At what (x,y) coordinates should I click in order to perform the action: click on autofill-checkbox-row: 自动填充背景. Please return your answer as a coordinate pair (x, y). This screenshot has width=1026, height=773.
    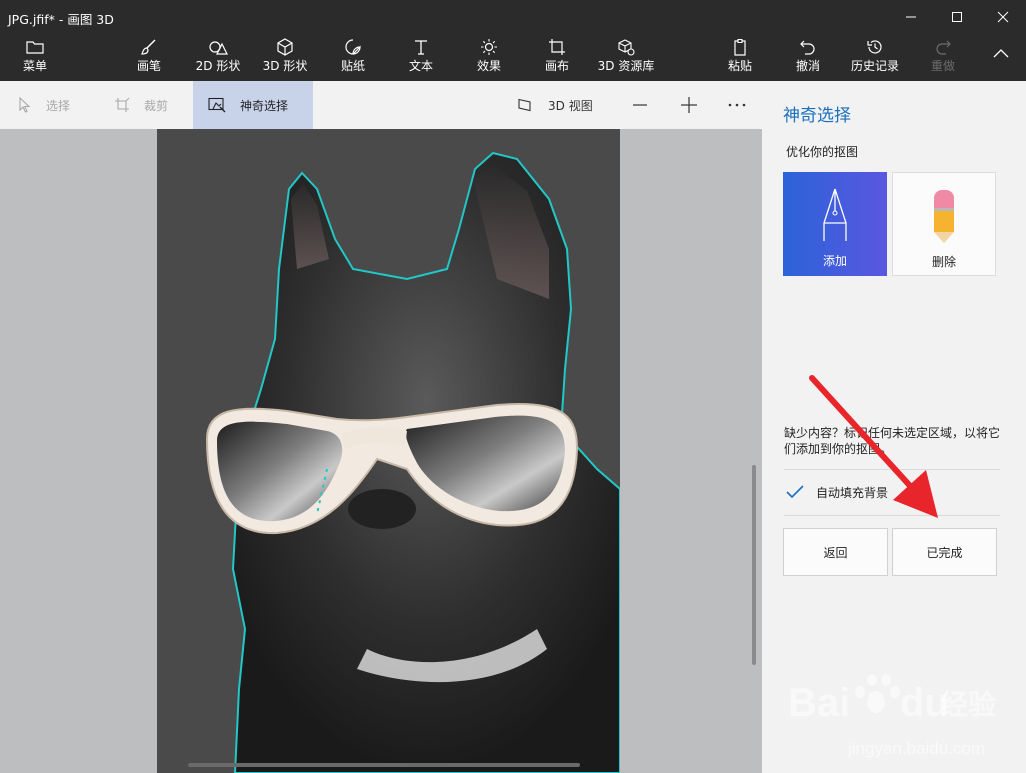
    Looking at the image, I should click on (836, 492).